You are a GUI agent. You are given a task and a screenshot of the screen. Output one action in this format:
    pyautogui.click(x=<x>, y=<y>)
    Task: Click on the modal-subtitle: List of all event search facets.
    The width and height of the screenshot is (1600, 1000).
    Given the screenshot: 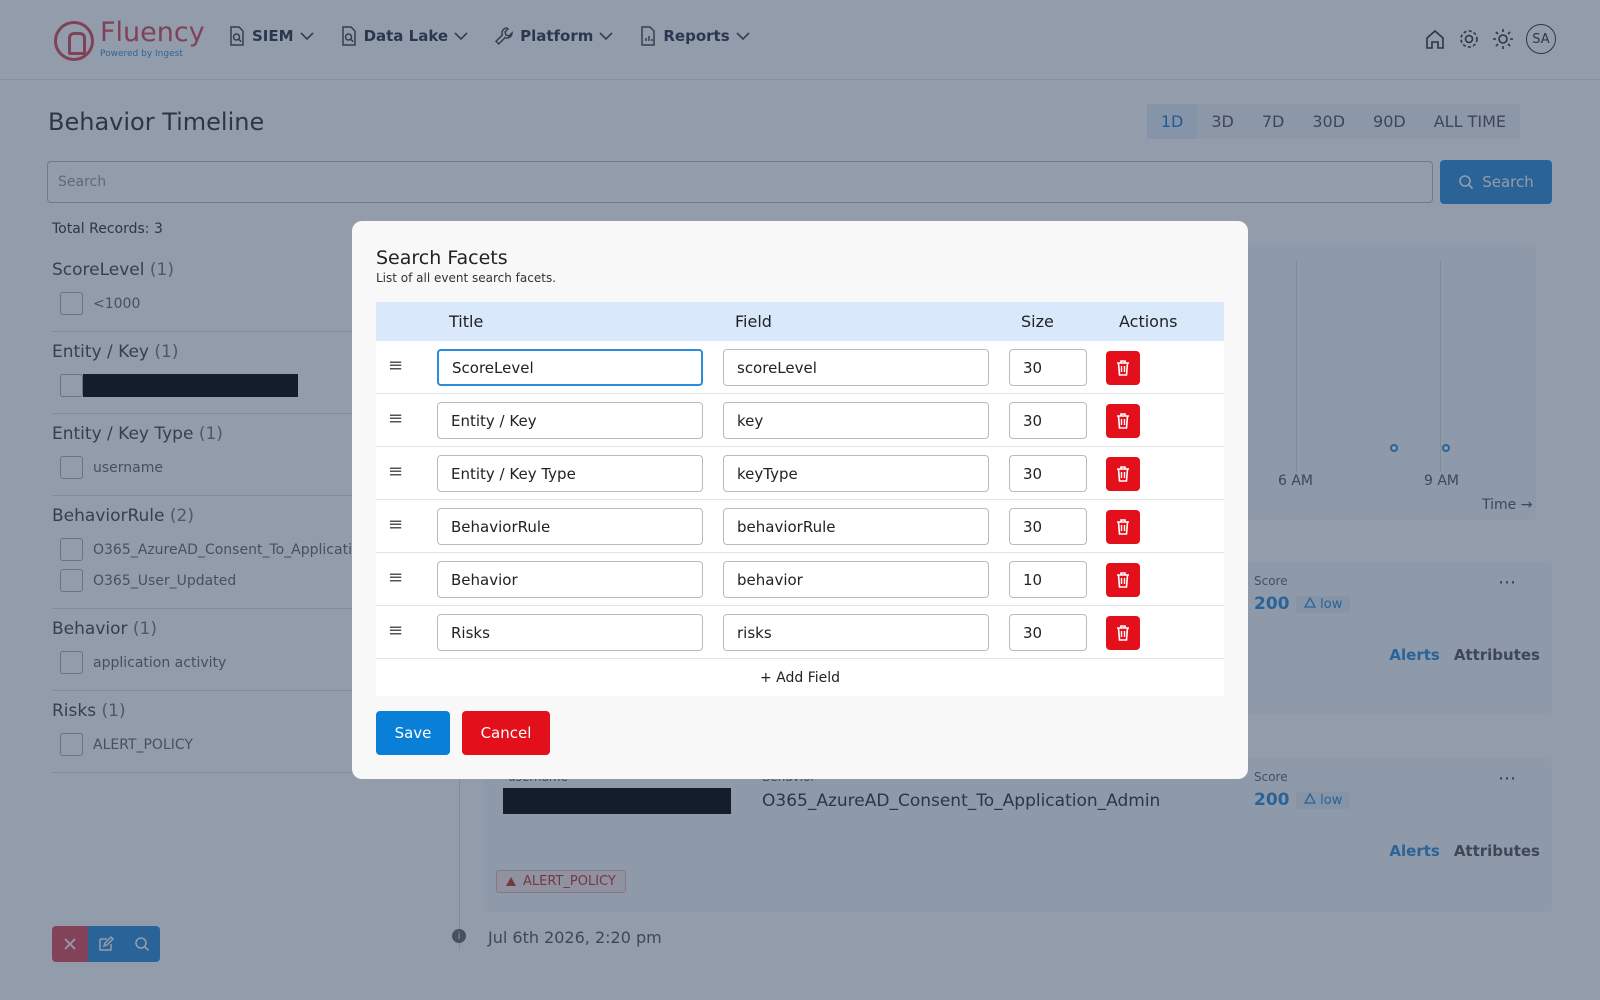 What is the action you would take?
    pyautogui.click(x=466, y=278)
    